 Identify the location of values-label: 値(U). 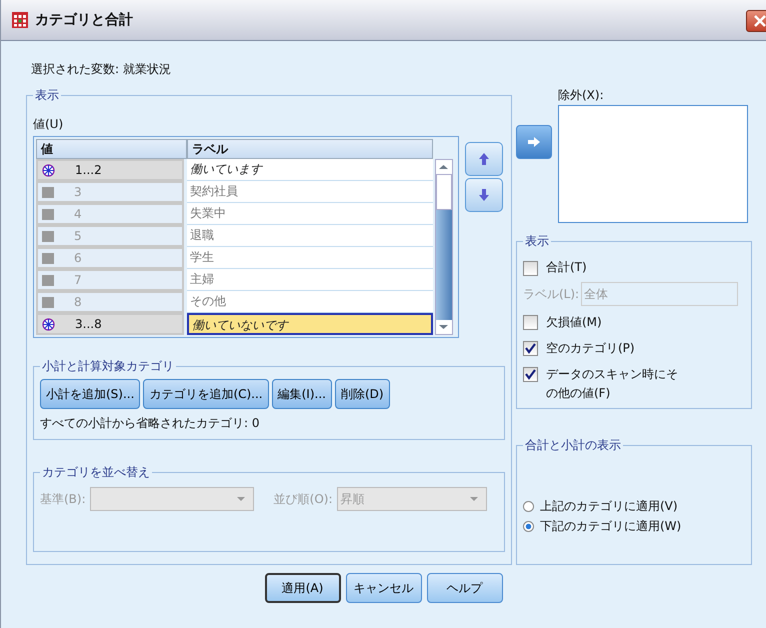
(48, 124).